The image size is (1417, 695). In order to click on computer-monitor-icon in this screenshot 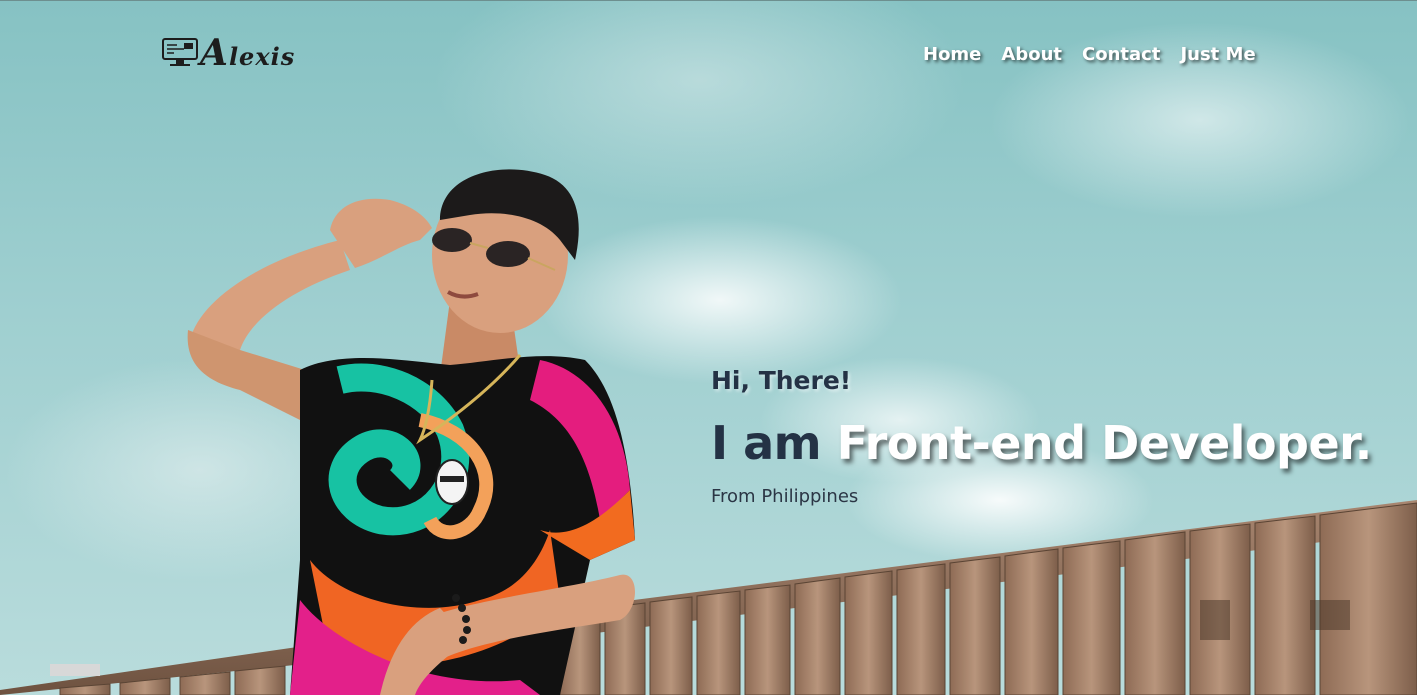, I will do `click(180, 52)`.